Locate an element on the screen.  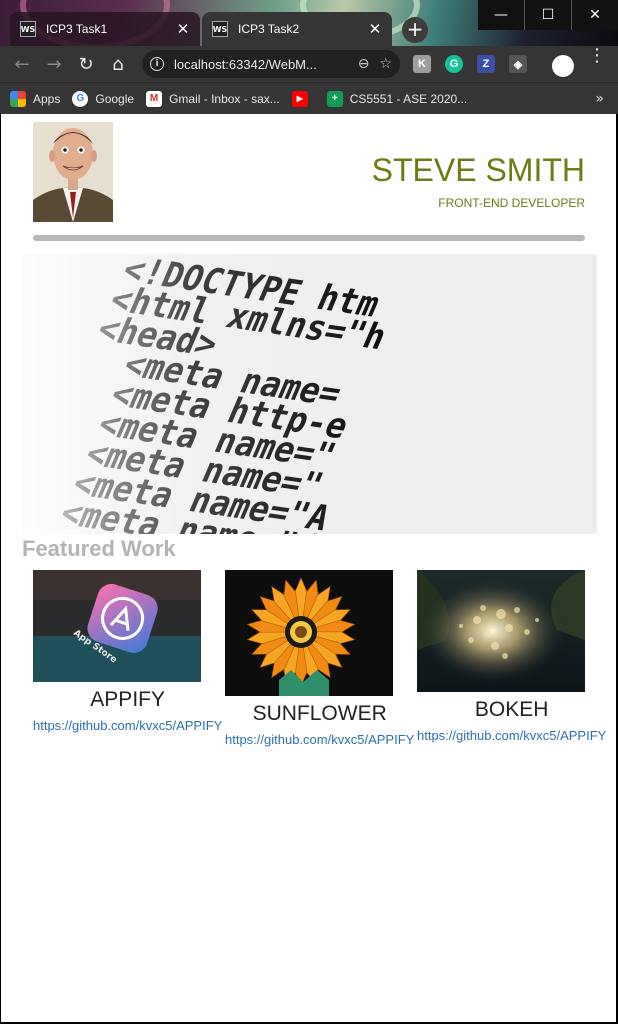
site-info-icon: i is located at coordinates (157, 64).